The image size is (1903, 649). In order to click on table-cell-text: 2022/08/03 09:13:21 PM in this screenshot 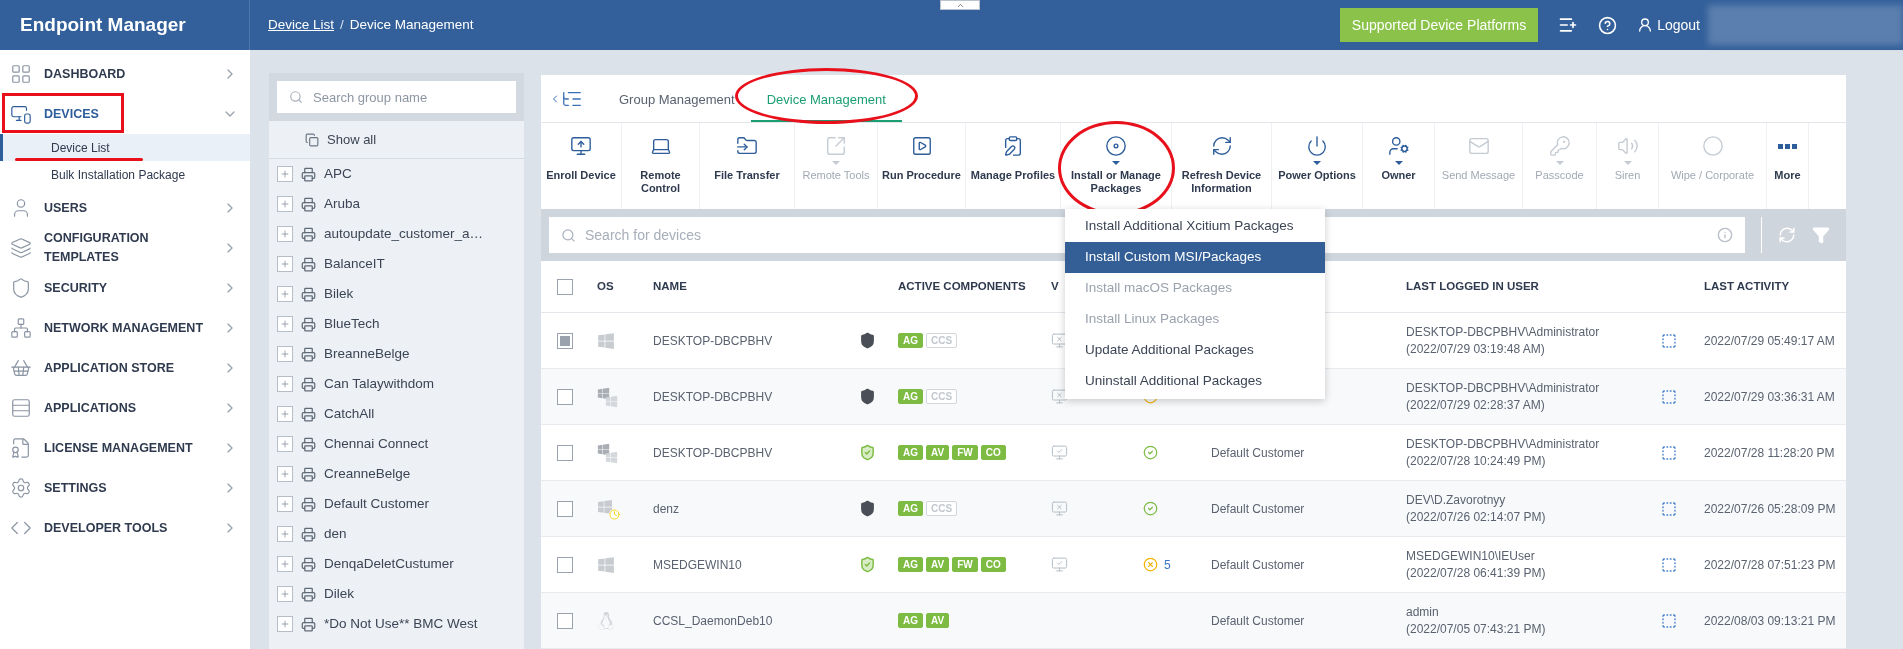, I will do `click(1770, 621)`.